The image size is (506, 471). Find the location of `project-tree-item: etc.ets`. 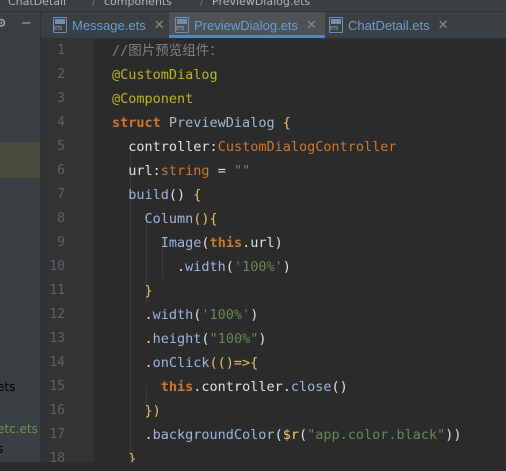

project-tree-item: etc.ets is located at coordinates (19, 429).